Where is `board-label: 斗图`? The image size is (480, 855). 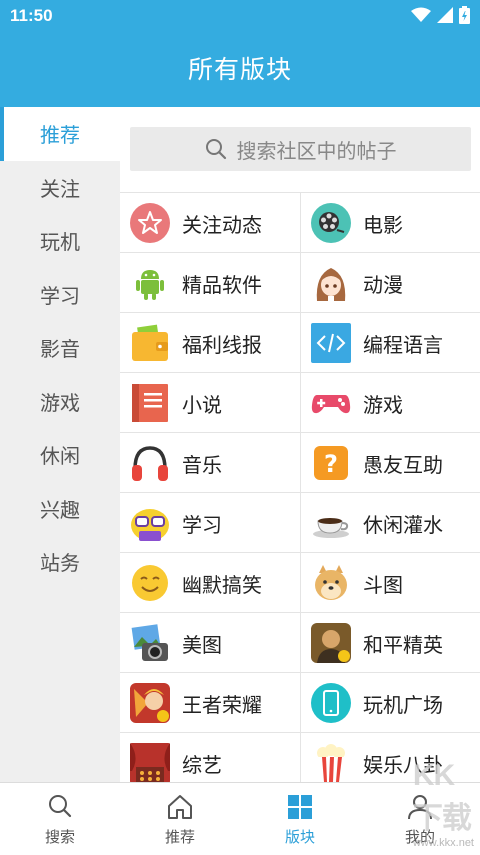
board-label: 斗图 is located at coordinates (383, 584).